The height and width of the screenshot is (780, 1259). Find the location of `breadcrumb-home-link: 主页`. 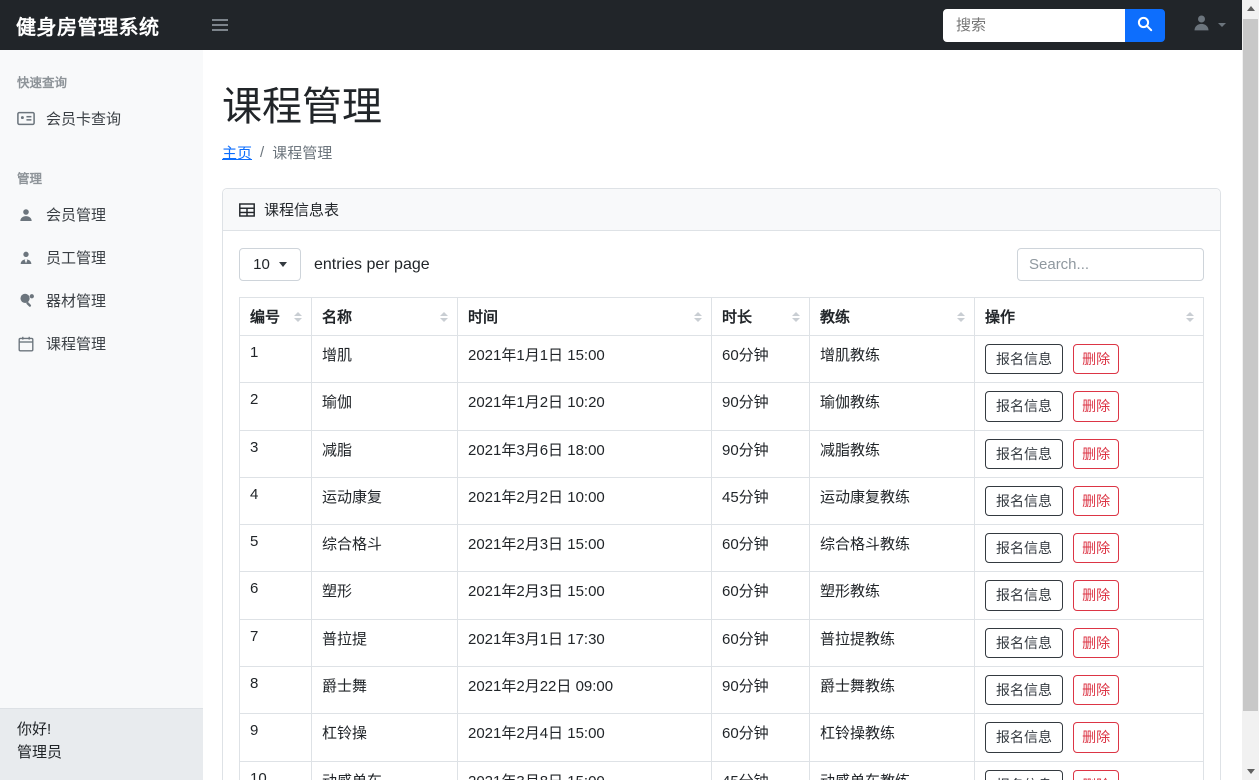

breadcrumb-home-link: 主页 is located at coordinates (237, 152).